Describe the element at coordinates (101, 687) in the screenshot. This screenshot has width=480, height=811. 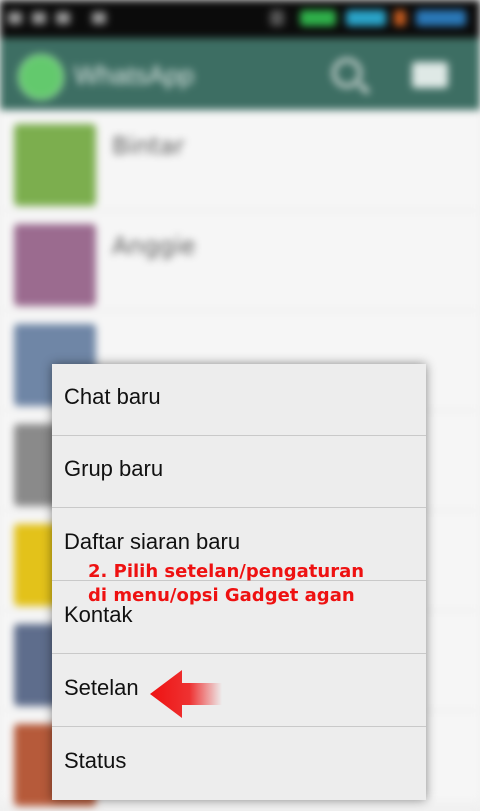
I see `menu-item-label: Setelan` at that location.